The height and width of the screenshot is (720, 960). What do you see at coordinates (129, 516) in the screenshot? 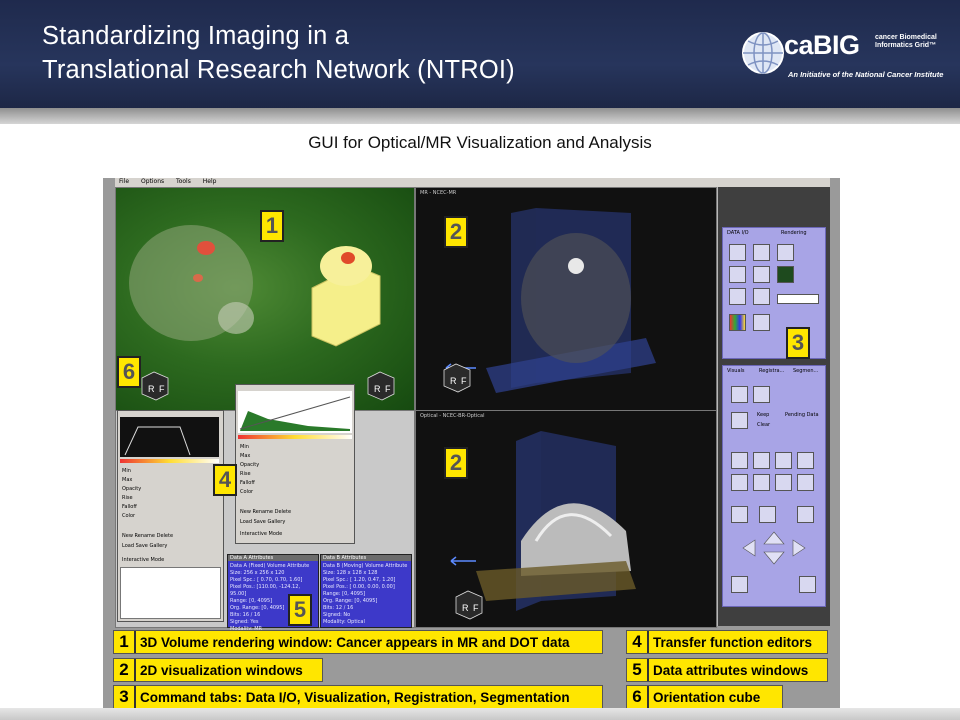
I see `tf-row-color: Color` at bounding box center [129, 516].